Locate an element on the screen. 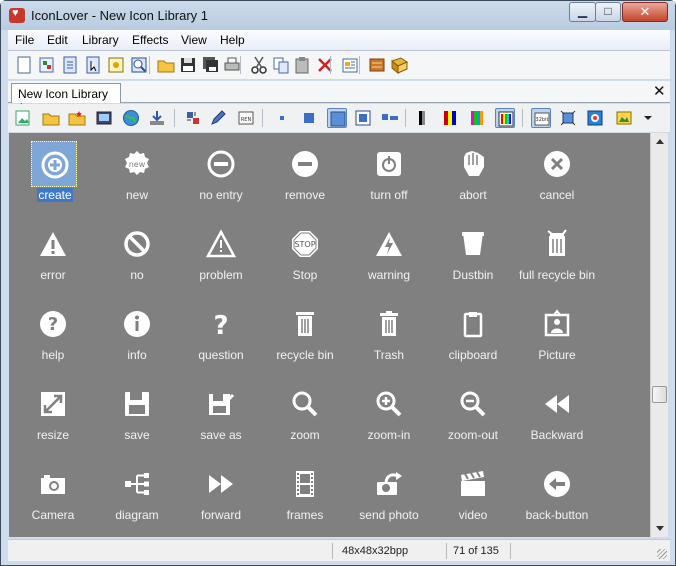  new-library-icon is located at coordinates (47, 65).